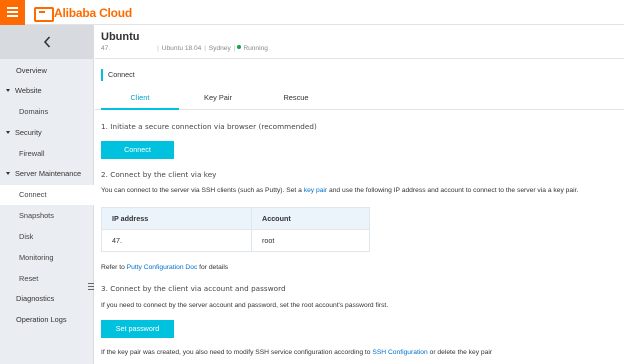 The width and height of the screenshot is (624, 364). I want to click on sidebar-group-security: Security, so click(47, 133).